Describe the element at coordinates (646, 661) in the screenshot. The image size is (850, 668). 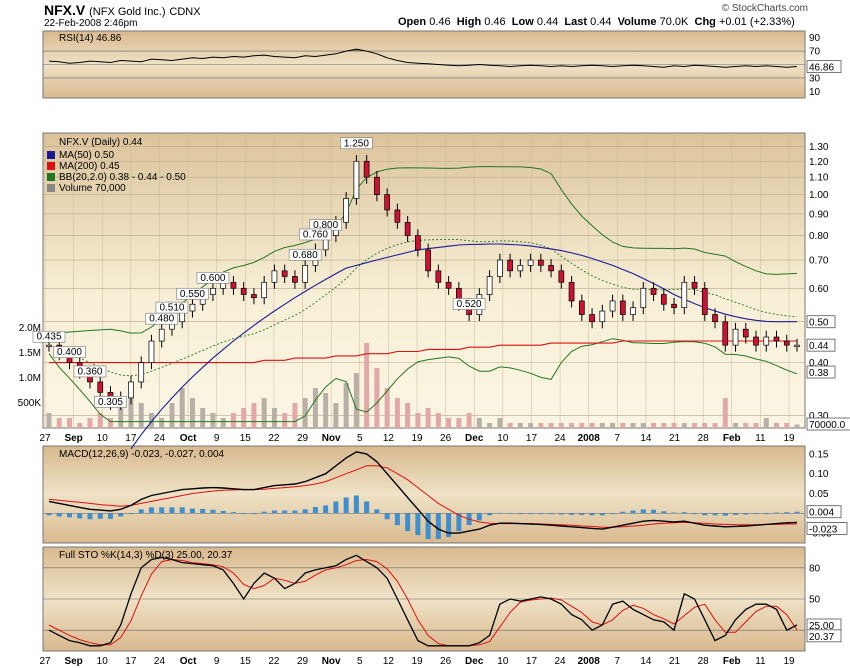
I see `x-tick-bottom: 14` at that location.